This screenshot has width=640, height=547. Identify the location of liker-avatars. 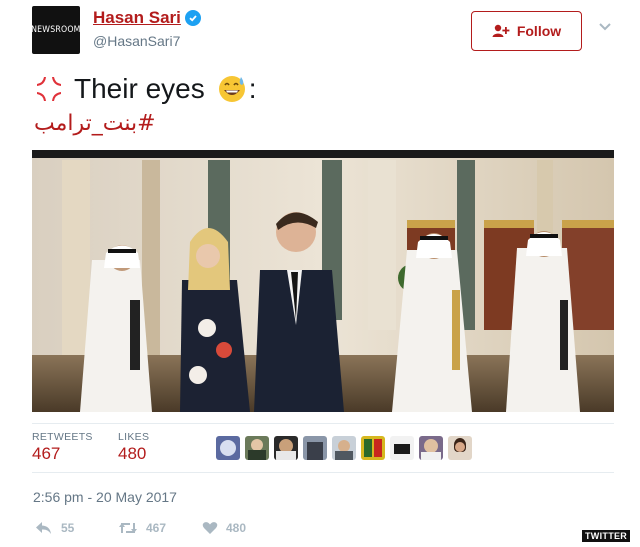
(344, 448).